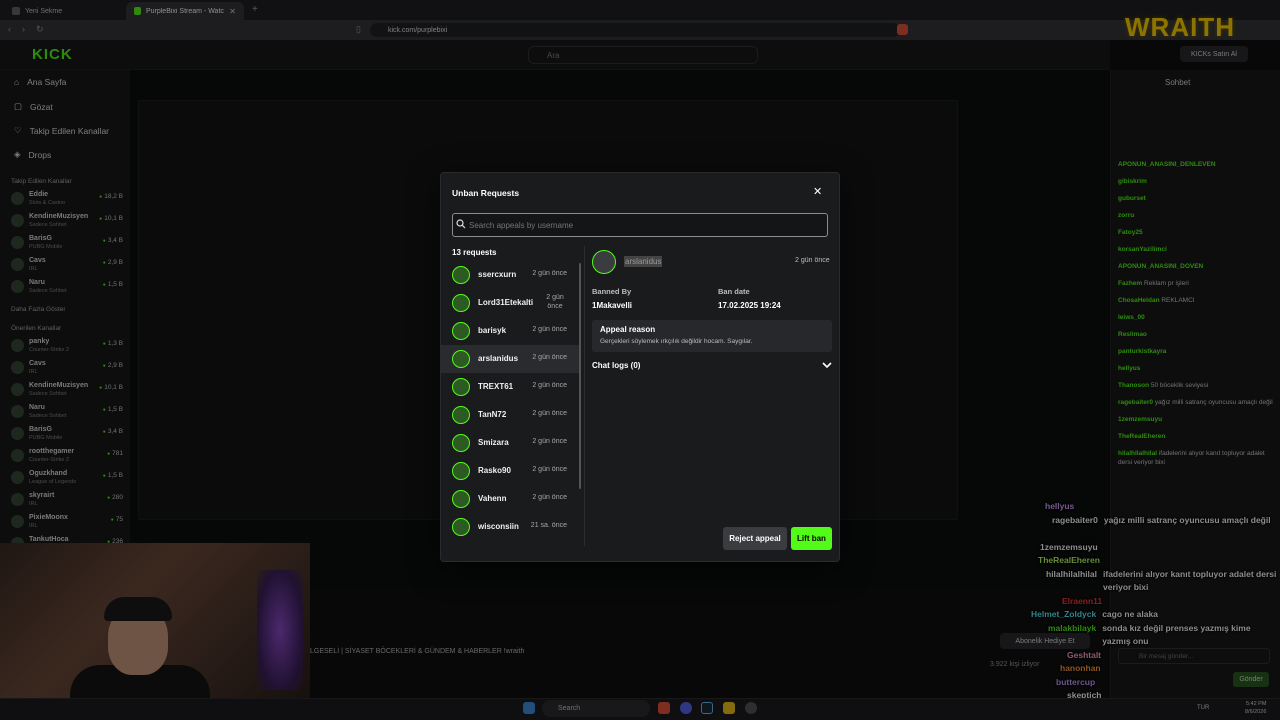 This screenshot has height=720, width=1280. What do you see at coordinates (827, 365) in the screenshot?
I see `chevron-down-icon` at bounding box center [827, 365].